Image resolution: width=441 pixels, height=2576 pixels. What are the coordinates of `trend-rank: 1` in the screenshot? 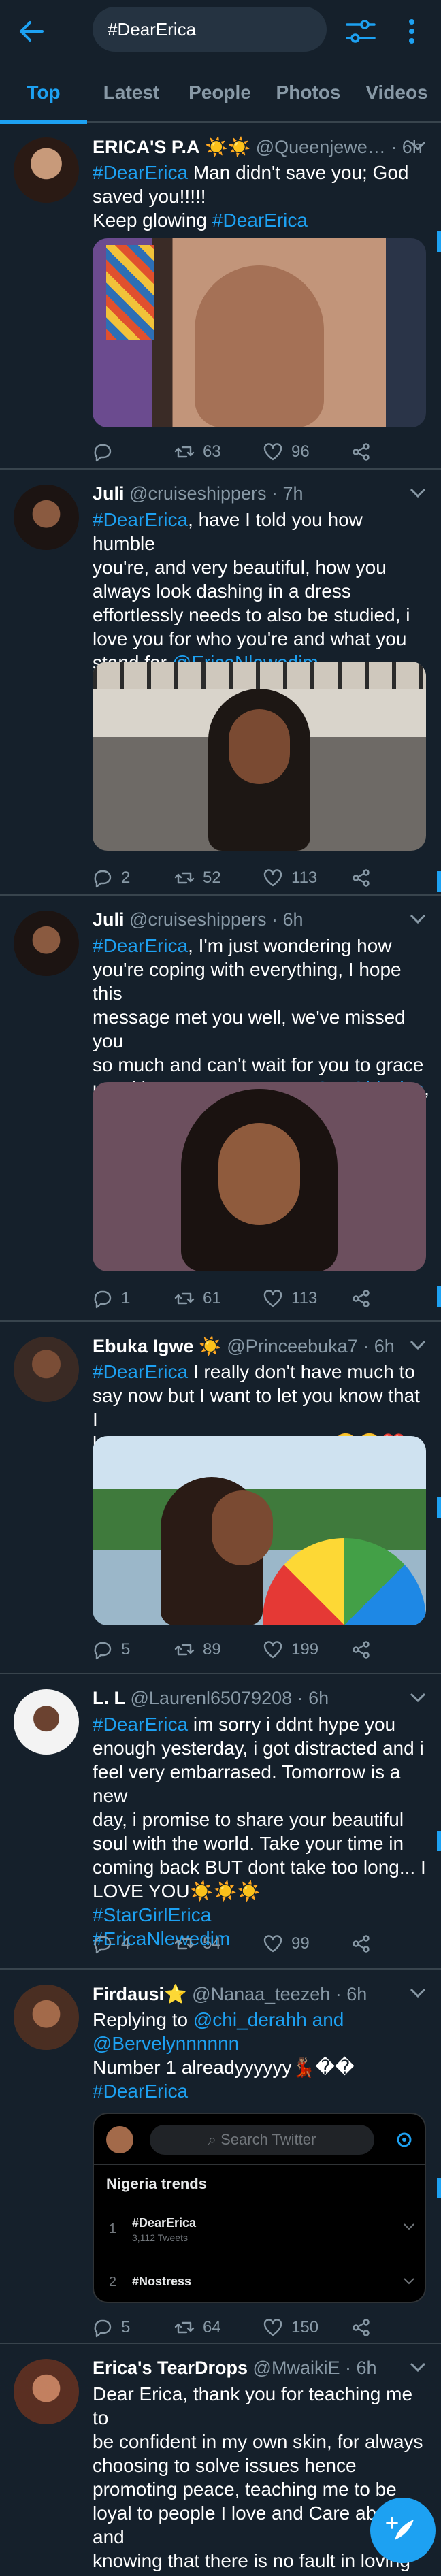 It's located at (113, 2228).